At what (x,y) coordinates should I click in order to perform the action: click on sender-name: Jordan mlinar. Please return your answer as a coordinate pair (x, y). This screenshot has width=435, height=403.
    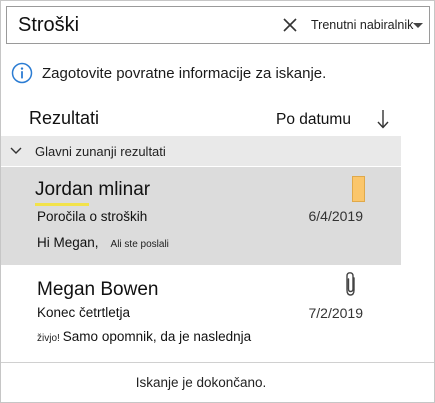
    Looking at the image, I should click on (93, 189).